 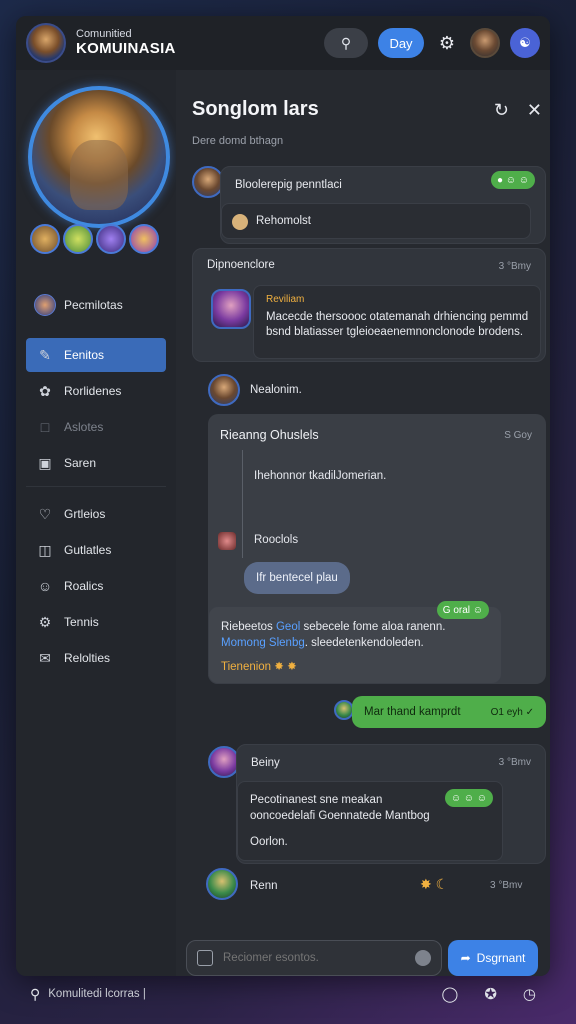 What do you see at coordinates (96, 486) in the screenshot?
I see `sidebar-divider` at bounding box center [96, 486].